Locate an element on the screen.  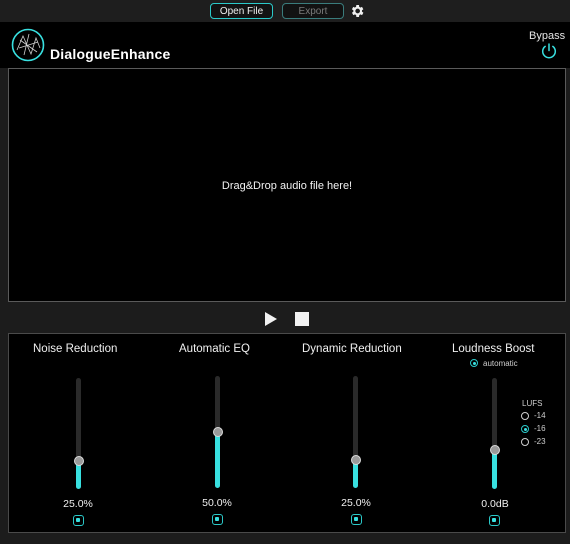
noise-reduction-slider is located at coordinates (78, 433).